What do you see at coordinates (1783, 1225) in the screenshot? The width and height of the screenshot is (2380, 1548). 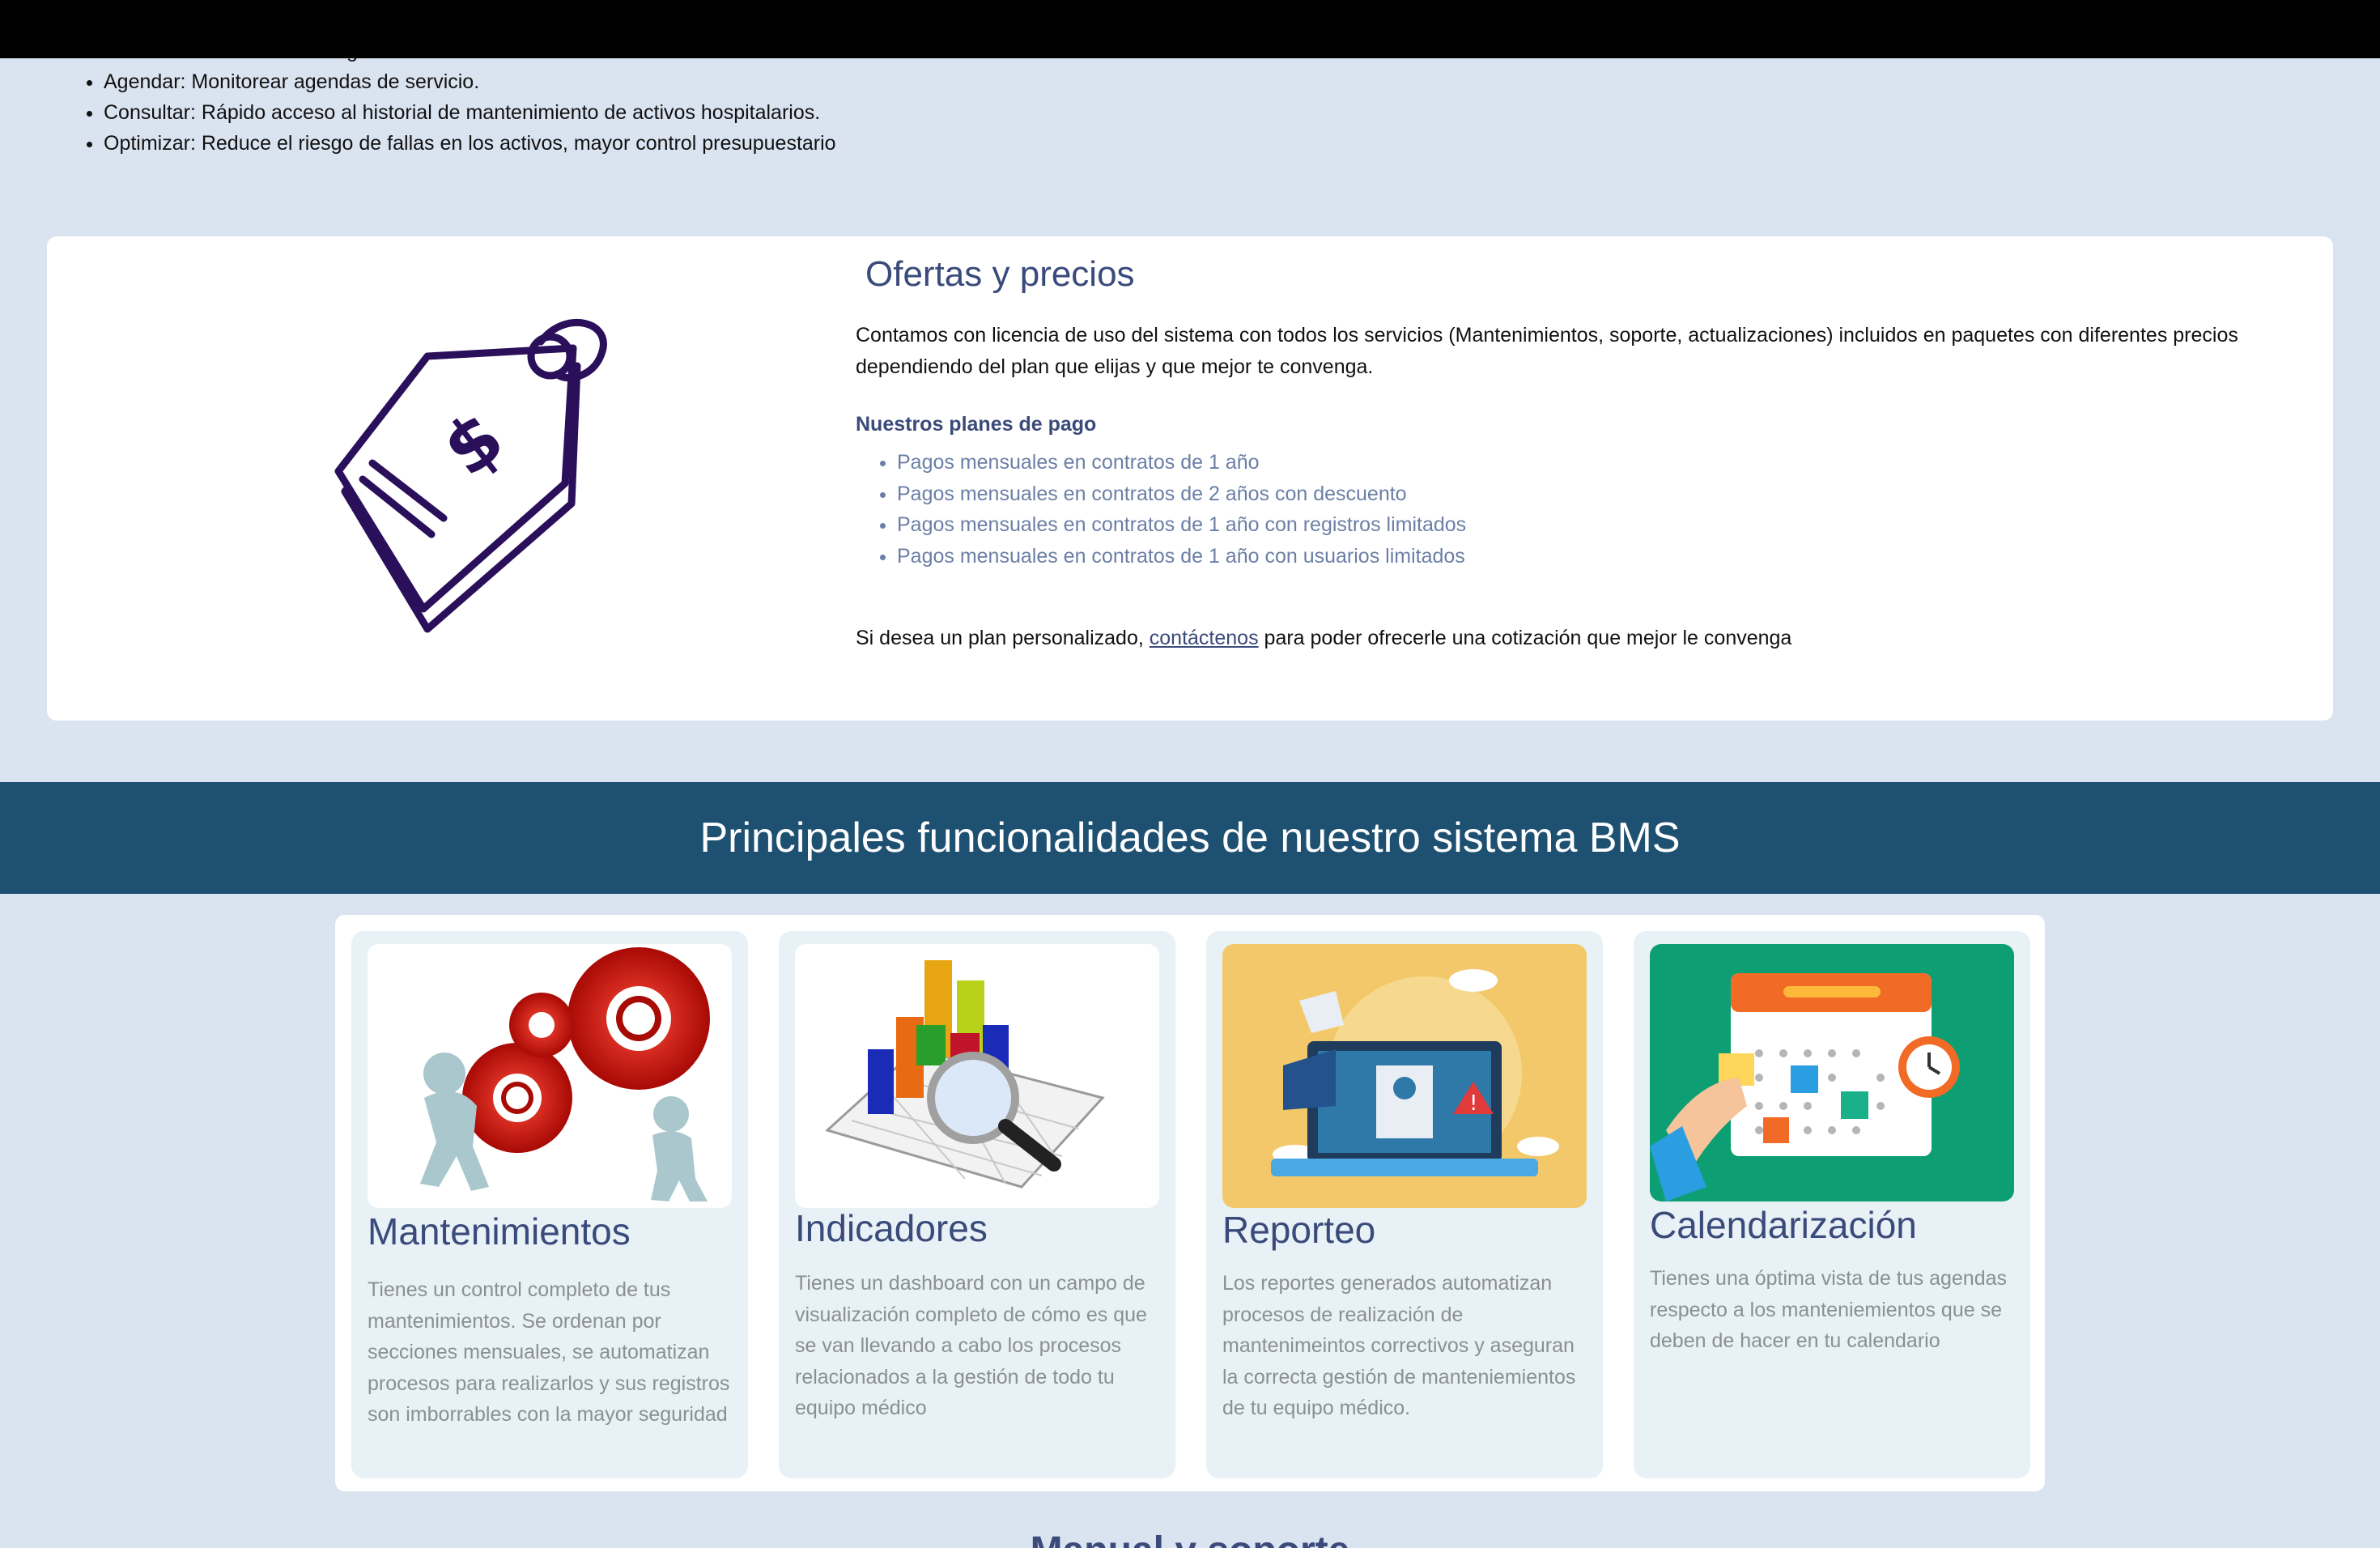 I see `feature-title: Calendarización` at bounding box center [1783, 1225].